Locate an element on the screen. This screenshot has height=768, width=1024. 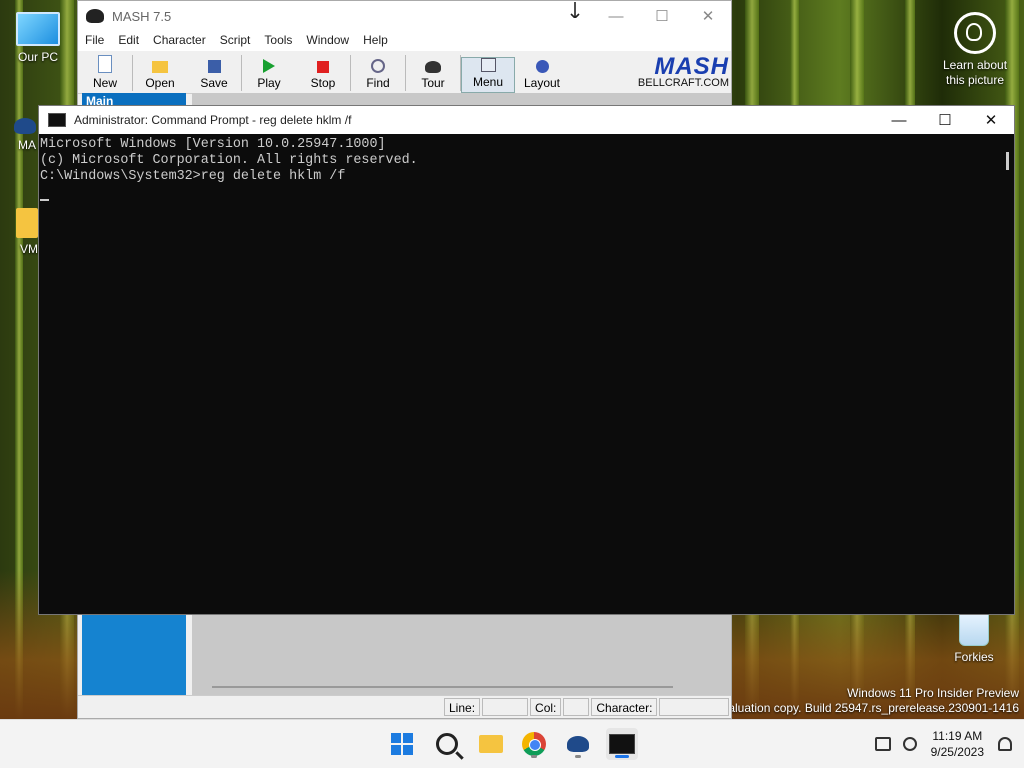
save-label: Save is located at coordinates (214, 83).